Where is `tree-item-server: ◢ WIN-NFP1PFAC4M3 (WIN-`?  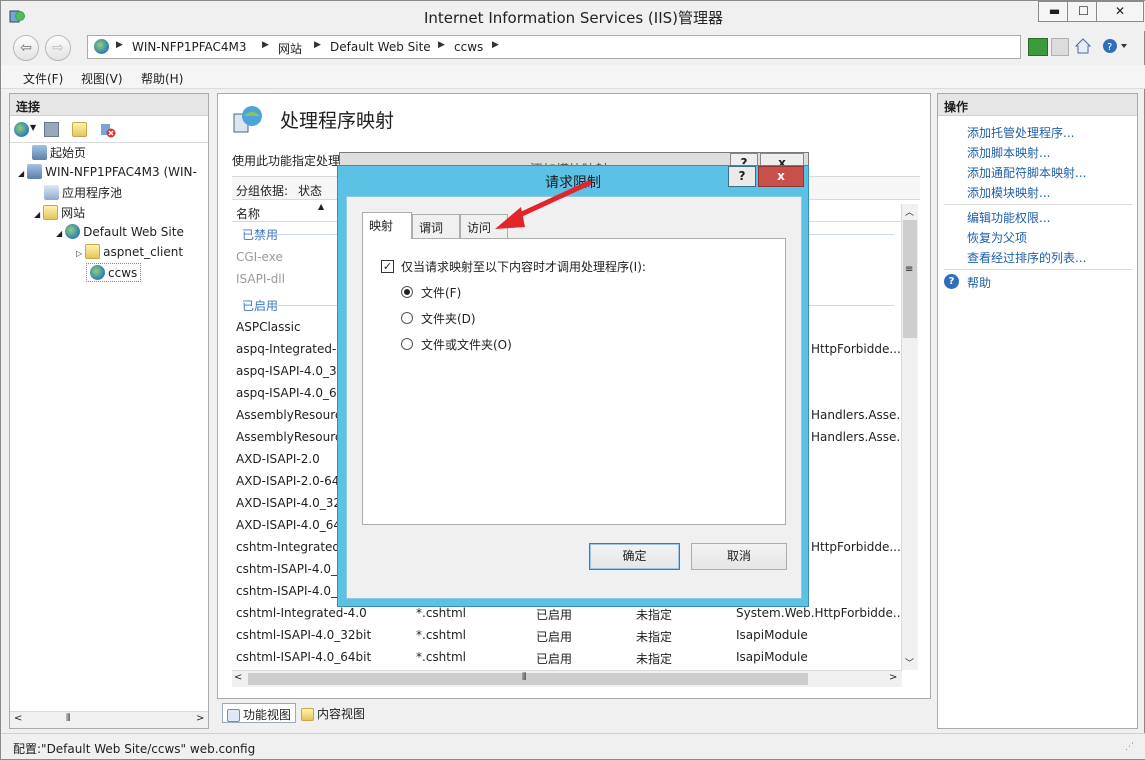 tree-item-server: ◢ WIN-NFP1PFAC4M3 (WIN- is located at coordinates (107, 171).